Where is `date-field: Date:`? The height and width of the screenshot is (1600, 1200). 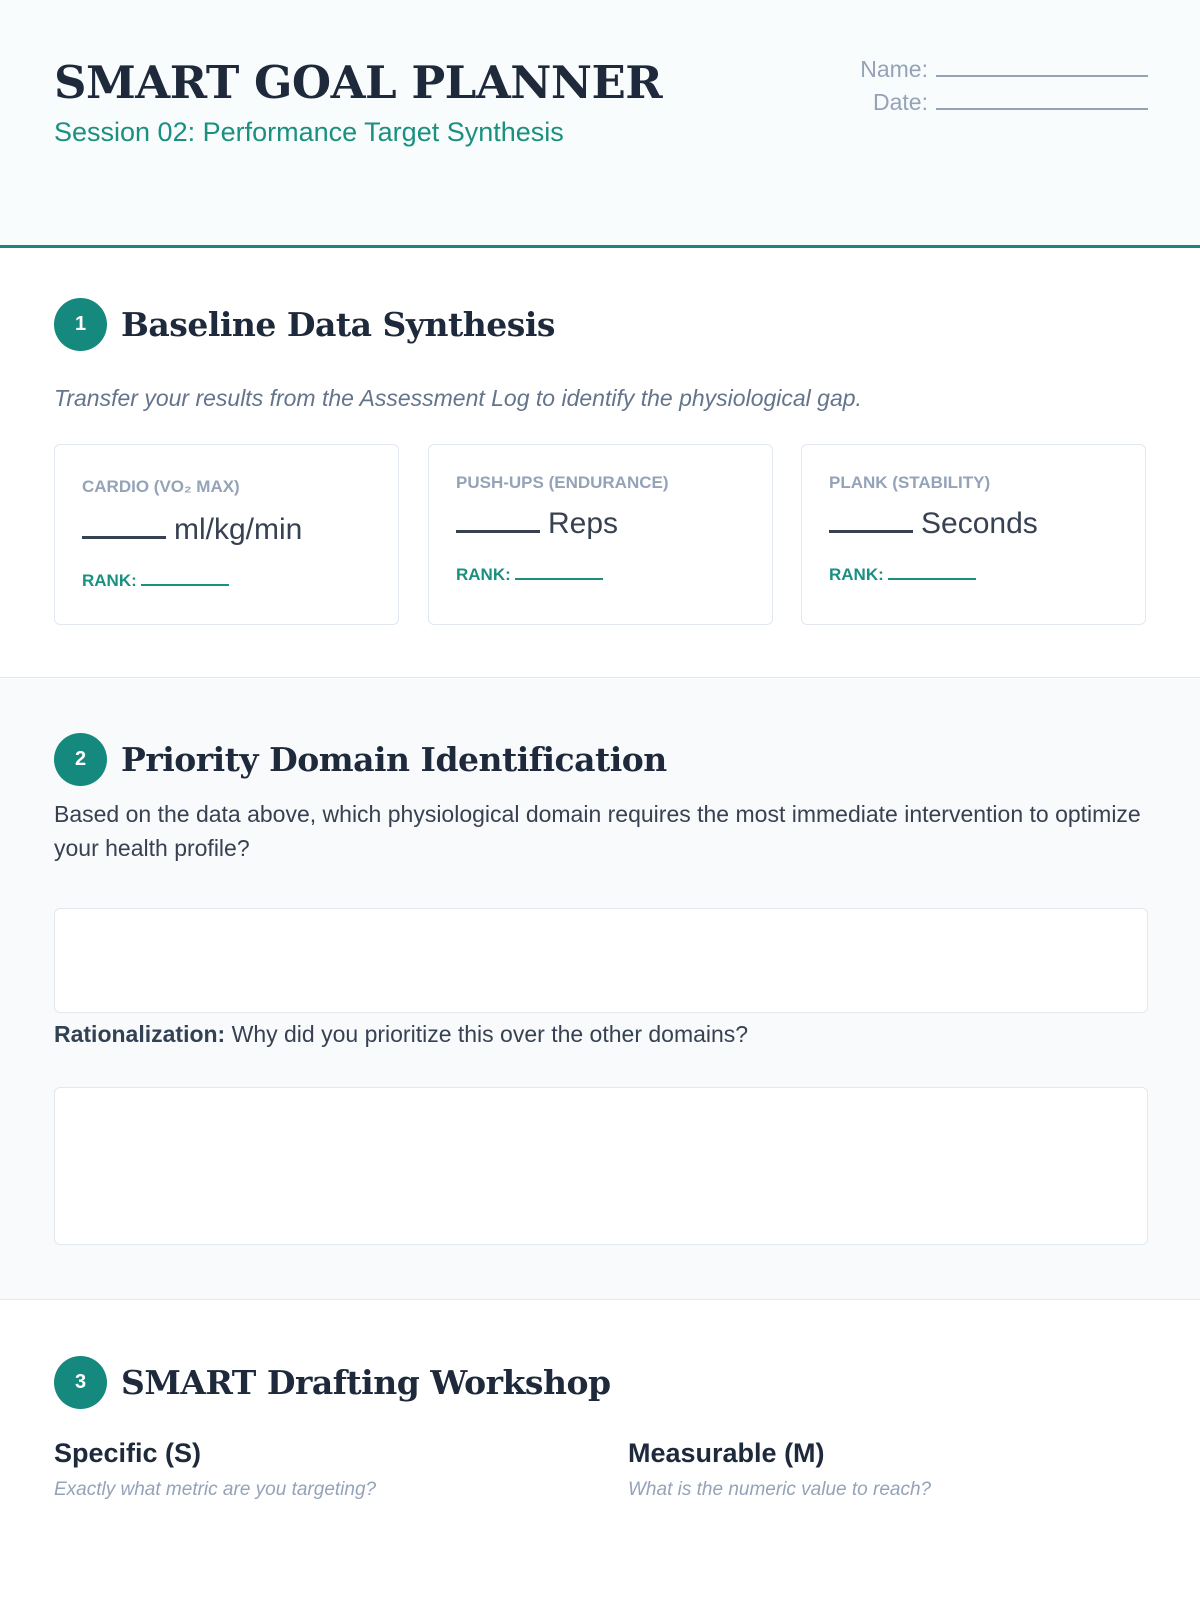
date-field: Date: is located at coordinates (998, 105).